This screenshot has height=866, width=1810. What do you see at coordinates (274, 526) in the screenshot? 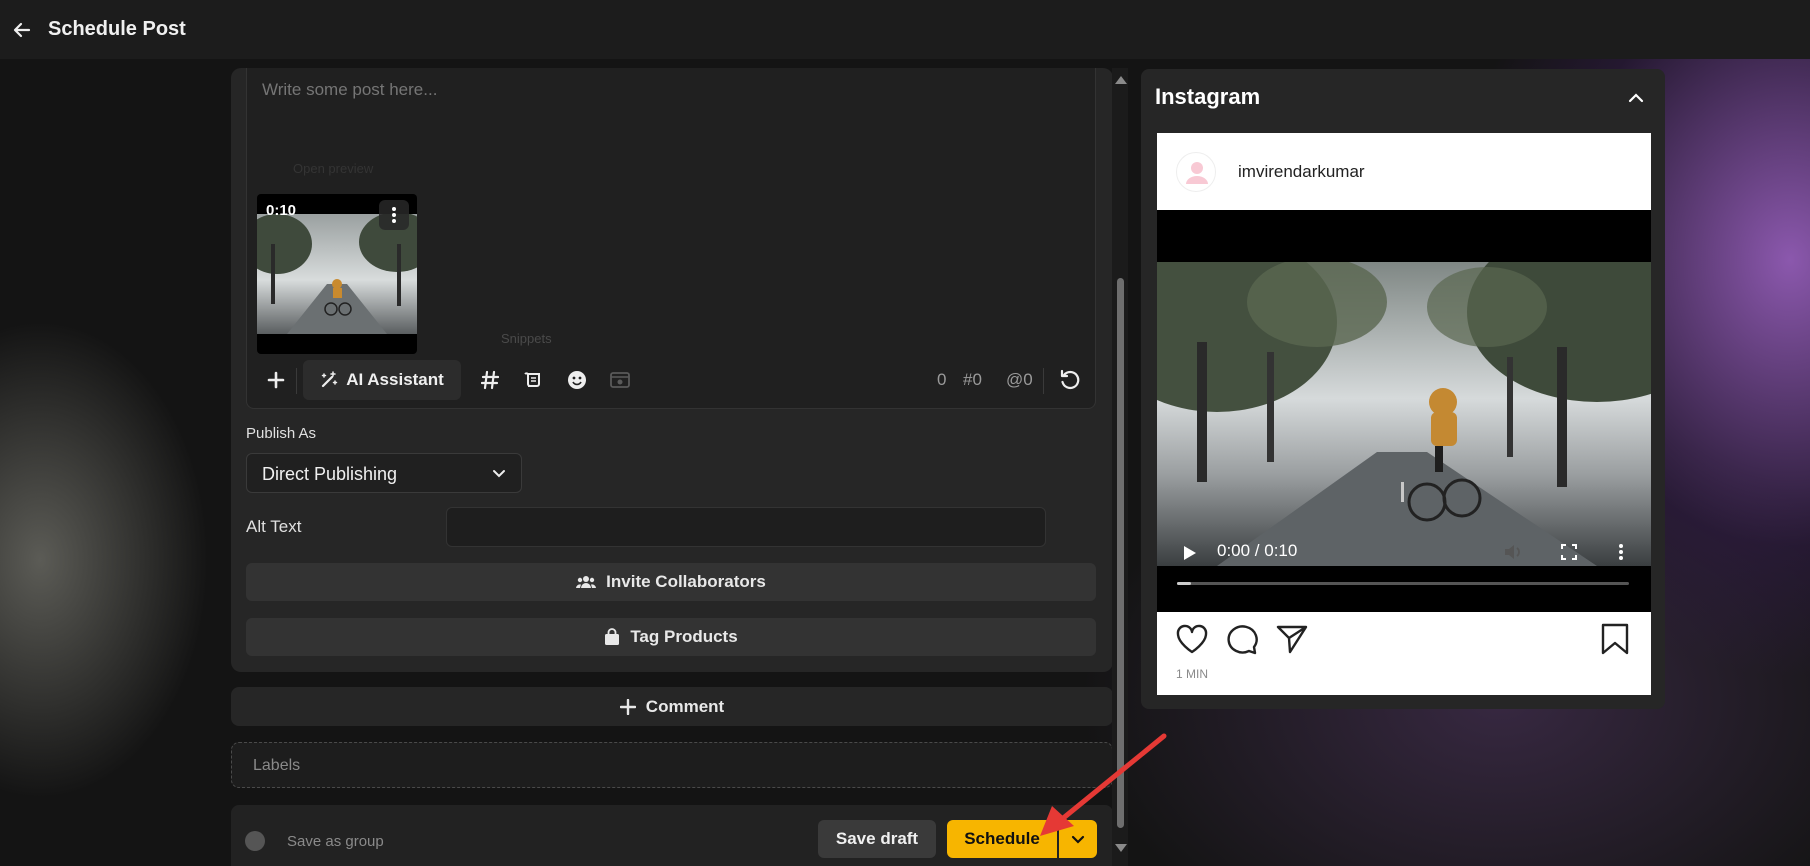
I see `alt-text-label: Alt Text` at bounding box center [274, 526].